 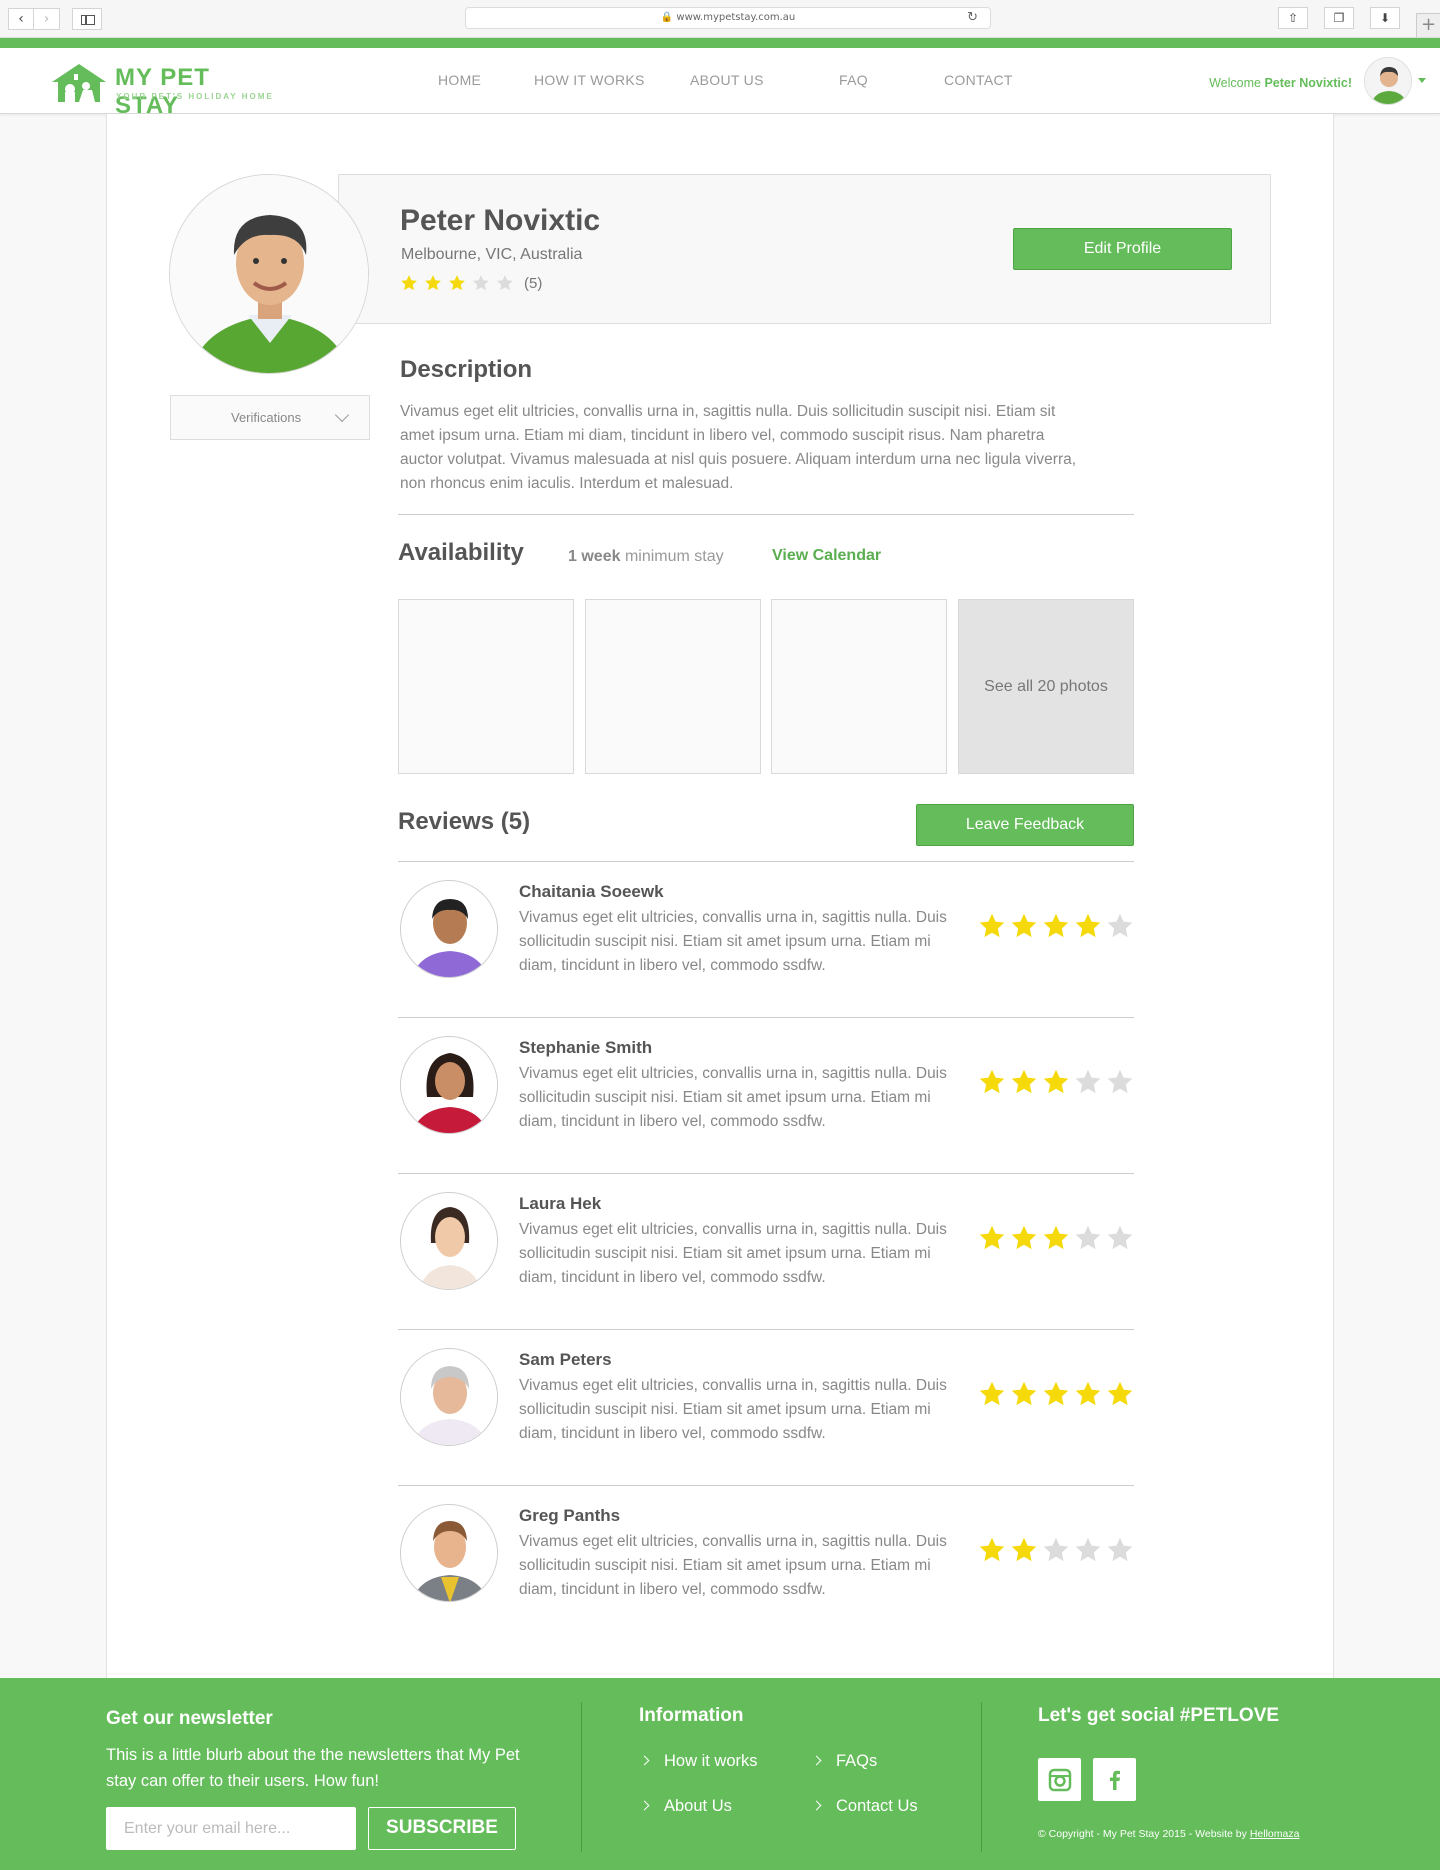 I want to click on share-icon: ⇧, so click(x=1293, y=18).